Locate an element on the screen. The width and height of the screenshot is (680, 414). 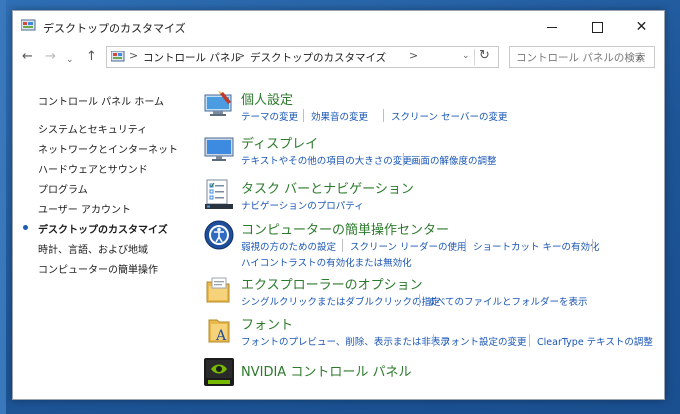
link-change-sounds: 効果音の変更 is located at coordinates (339, 116).